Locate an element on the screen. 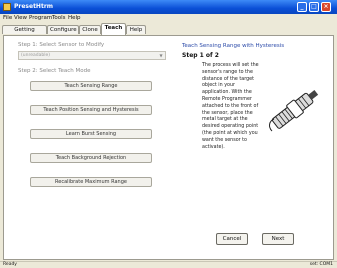  menu-file: File is located at coordinates (7, 18).